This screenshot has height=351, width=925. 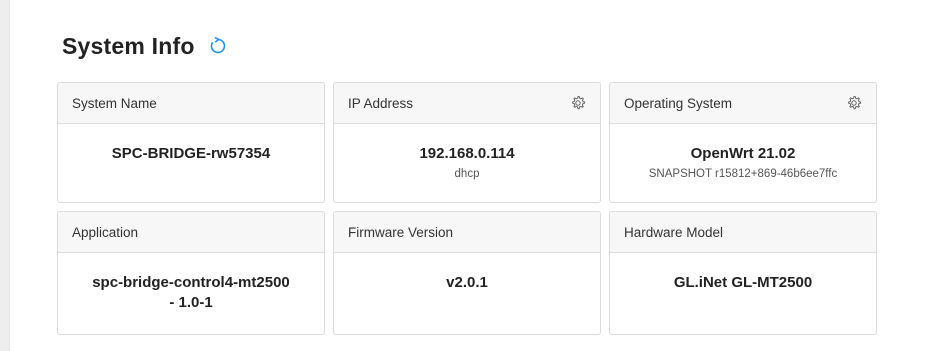 I want to click on card-header: Operating System, so click(x=743, y=103).